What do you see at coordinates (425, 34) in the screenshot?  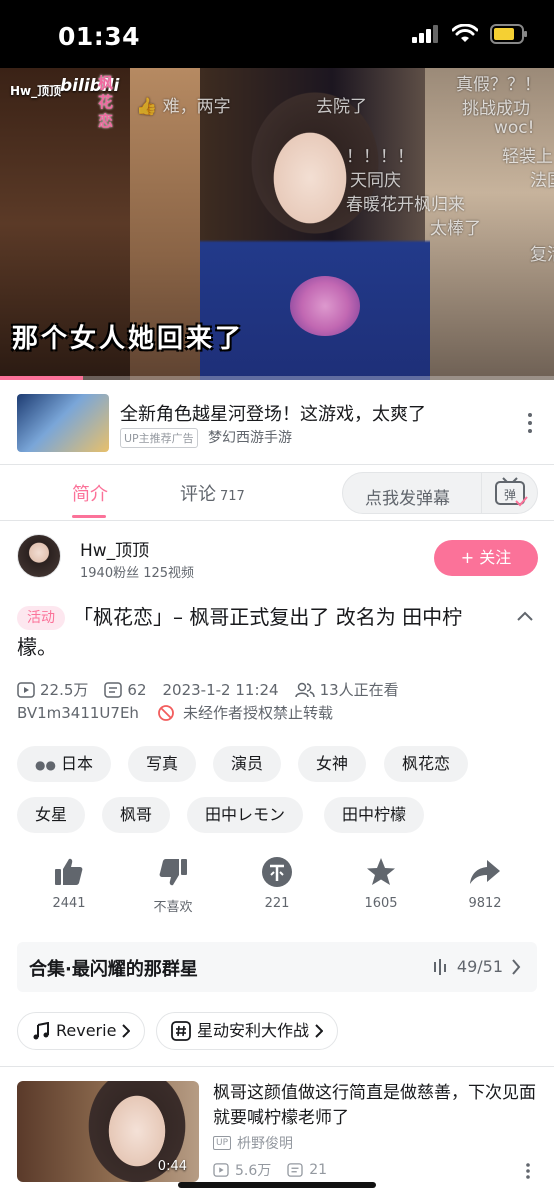 I see `signal-icon` at bounding box center [425, 34].